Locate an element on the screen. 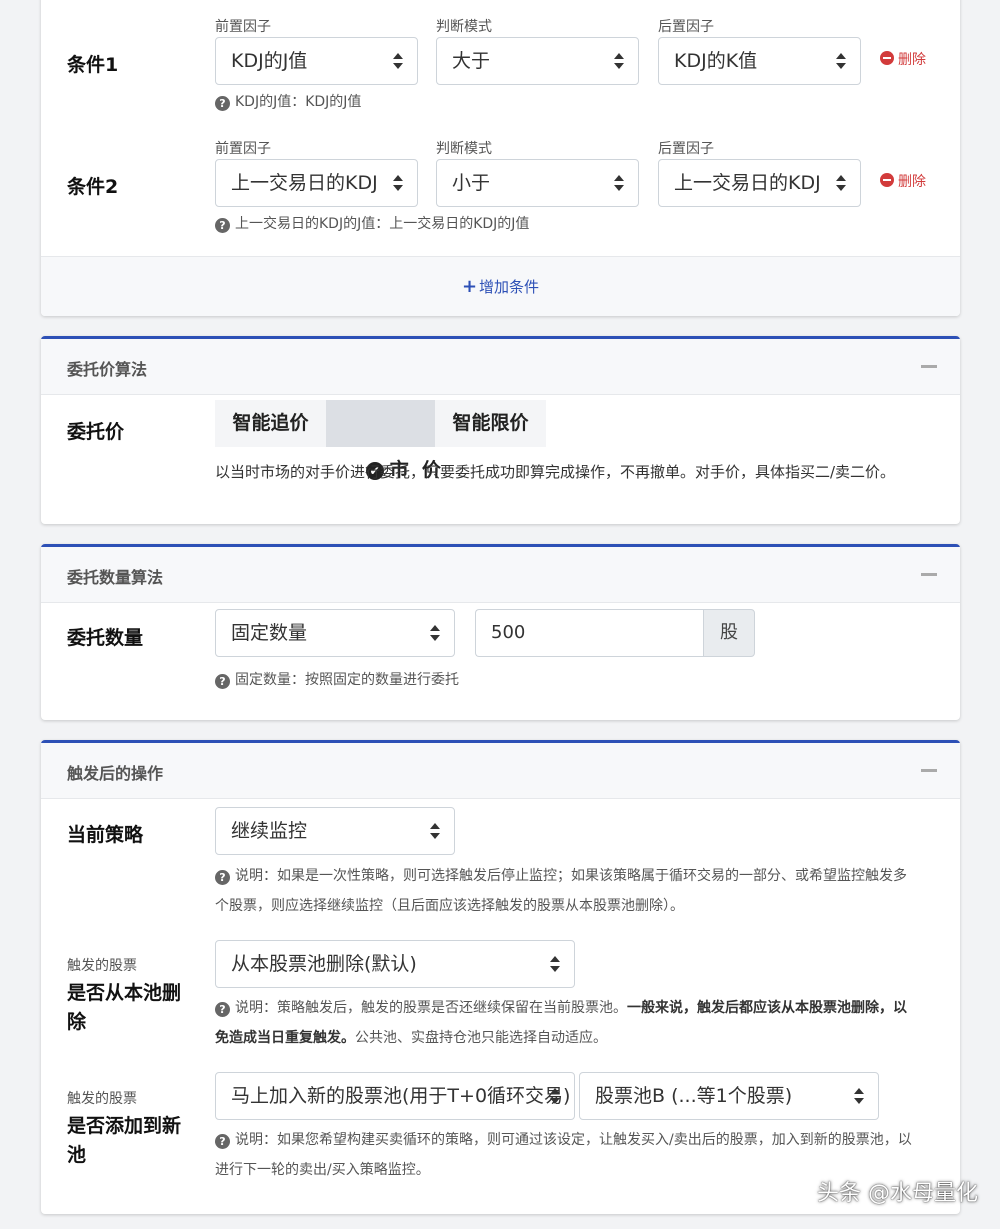 The height and width of the screenshot is (1229, 1000). remove-help-post: 公共池、实盘持仓池只能选择自动适应。 is located at coordinates (481, 1038).